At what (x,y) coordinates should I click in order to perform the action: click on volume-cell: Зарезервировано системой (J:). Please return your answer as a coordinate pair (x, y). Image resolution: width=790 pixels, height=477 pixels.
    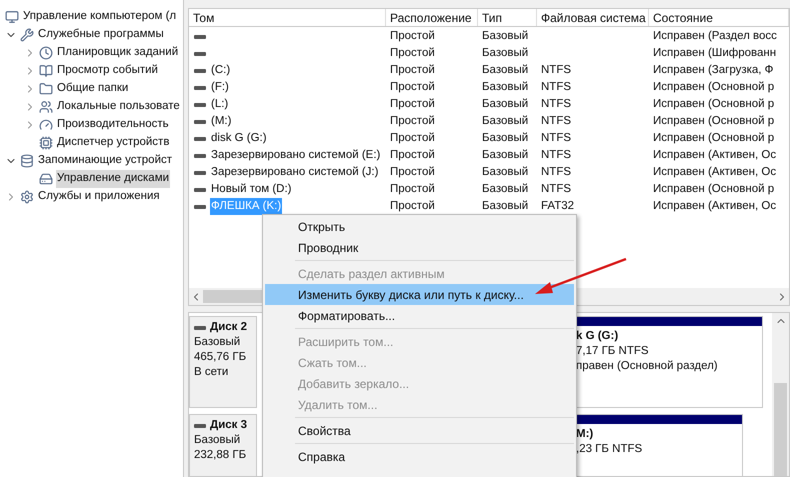
    Looking at the image, I should click on (295, 173).